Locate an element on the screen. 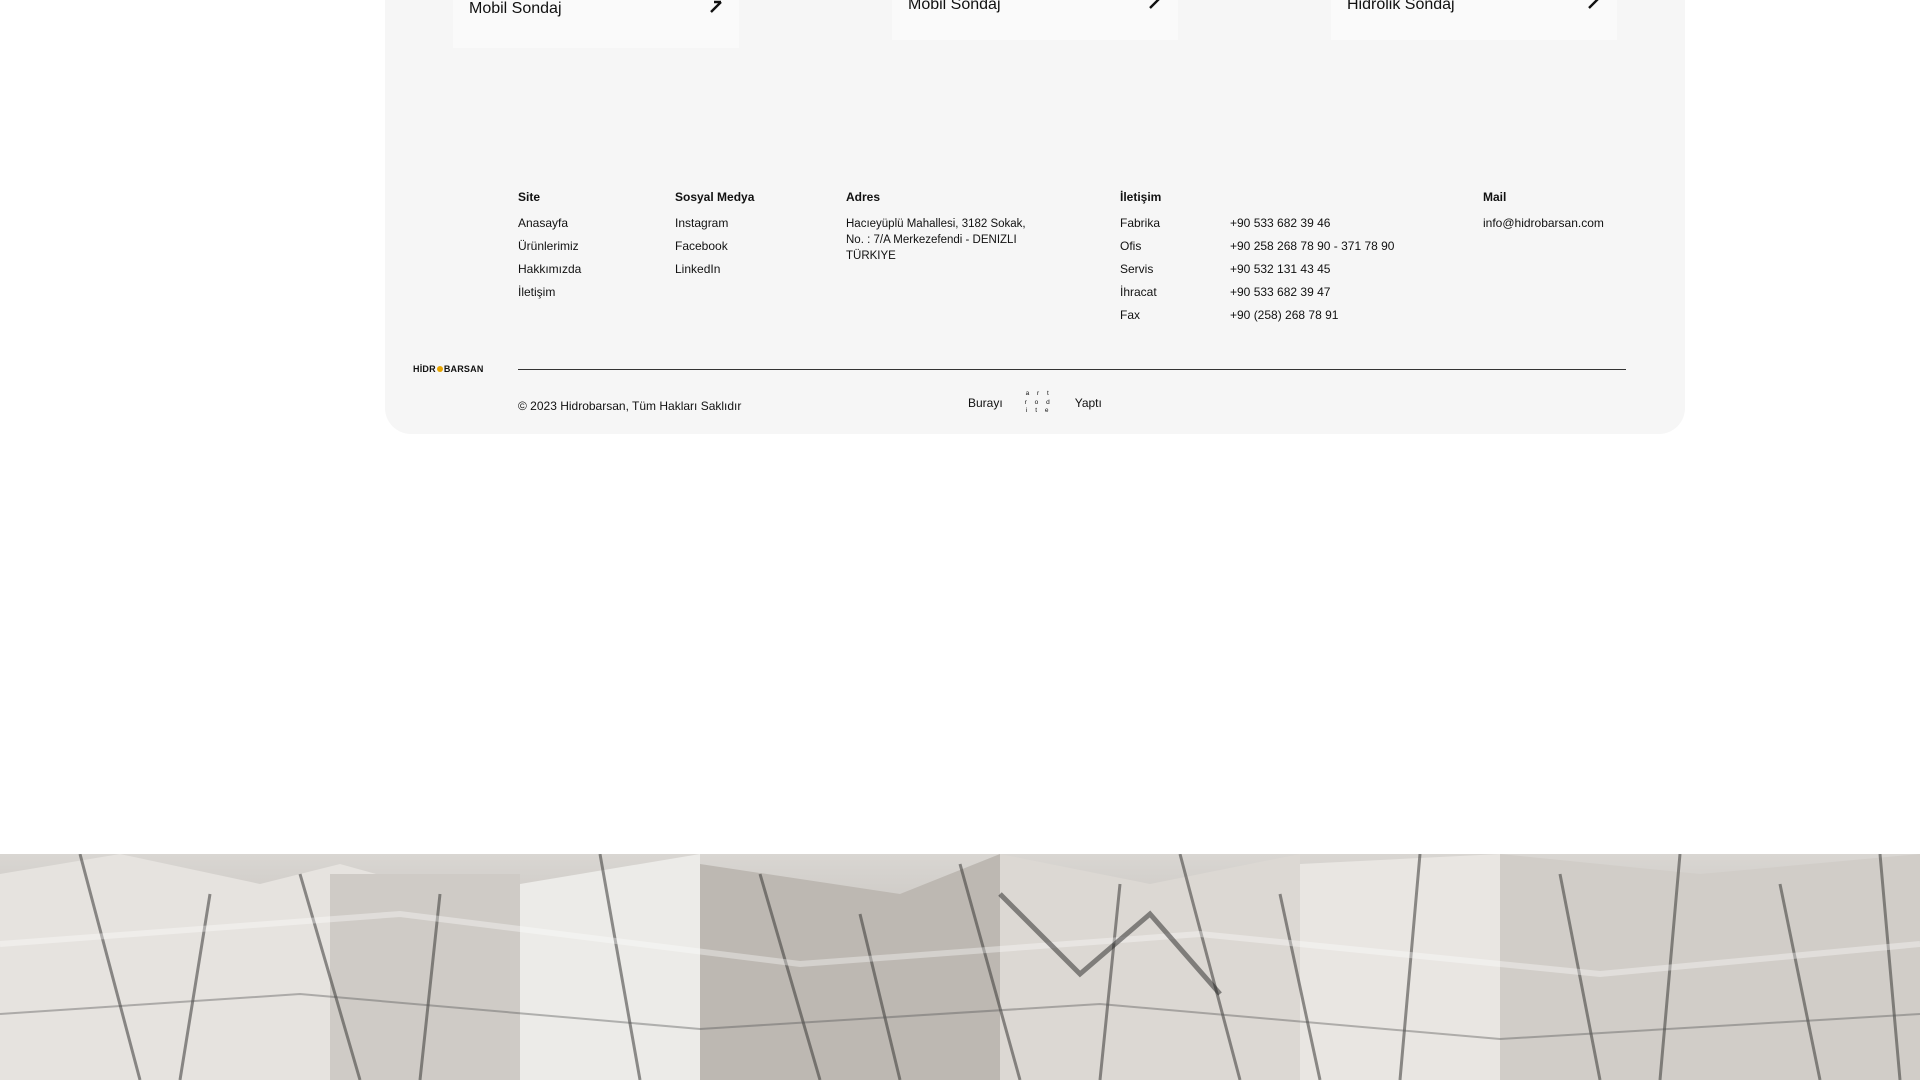 This screenshot has height=1080, width=1920. made-by-prefix: Burayı is located at coordinates (985, 402).